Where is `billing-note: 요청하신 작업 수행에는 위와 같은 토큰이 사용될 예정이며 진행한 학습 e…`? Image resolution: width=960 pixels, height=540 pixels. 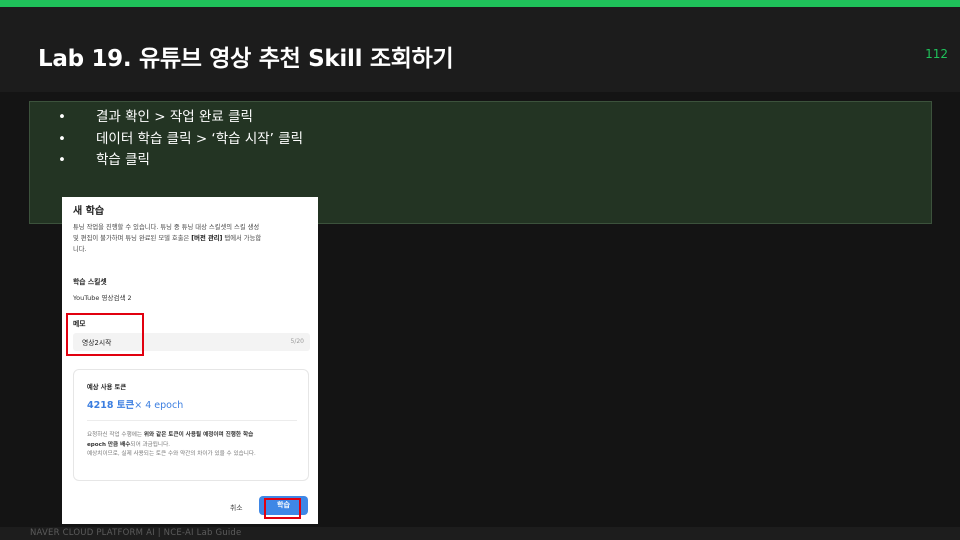
billing-note: 요청하신 작업 수행에는 위와 같은 토큰이 사용될 예정이며 진행한 학습 e… is located at coordinates (193, 445).